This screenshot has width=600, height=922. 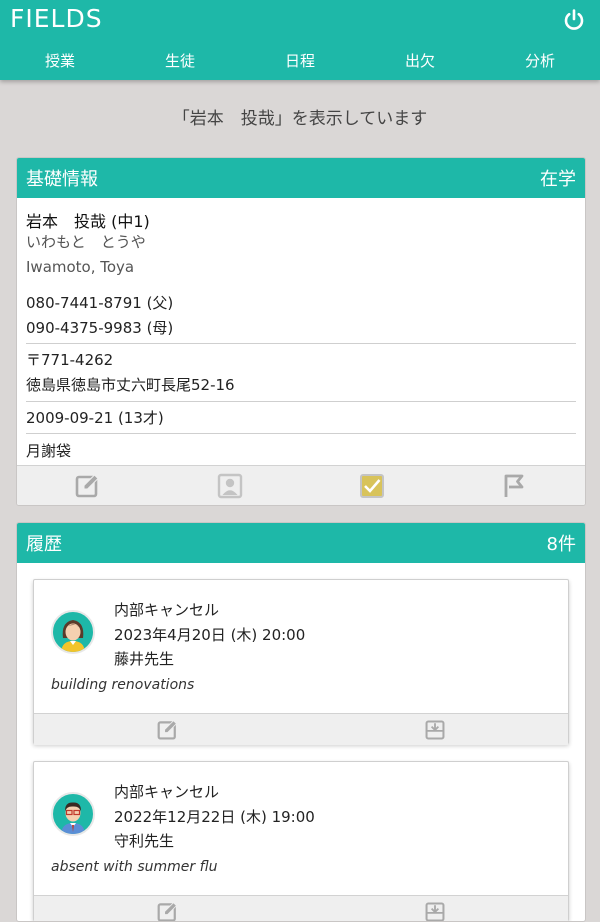 I want to click on nav-item-classes: 授業, so click(x=60, y=61).